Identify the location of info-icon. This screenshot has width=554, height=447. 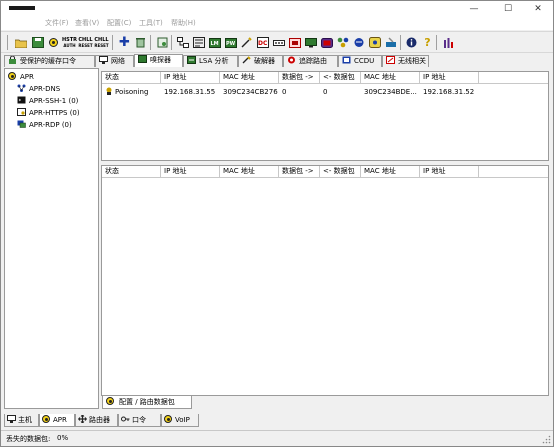
(411, 42).